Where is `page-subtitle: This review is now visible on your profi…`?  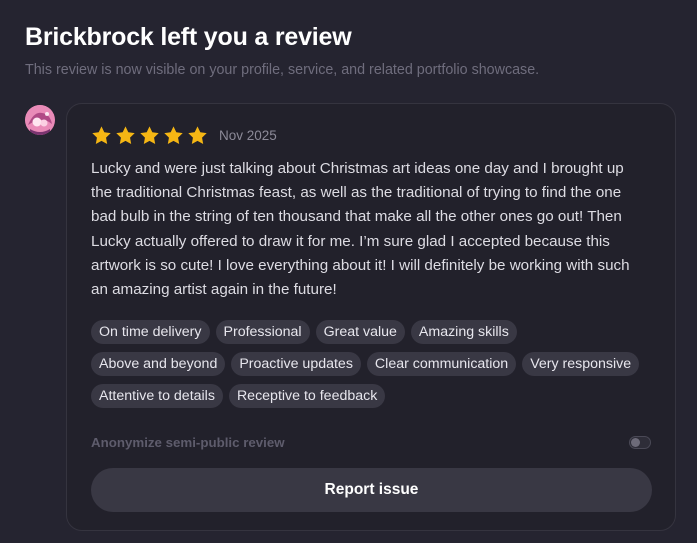 page-subtitle: This review is now visible on your profi… is located at coordinates (282, 70).